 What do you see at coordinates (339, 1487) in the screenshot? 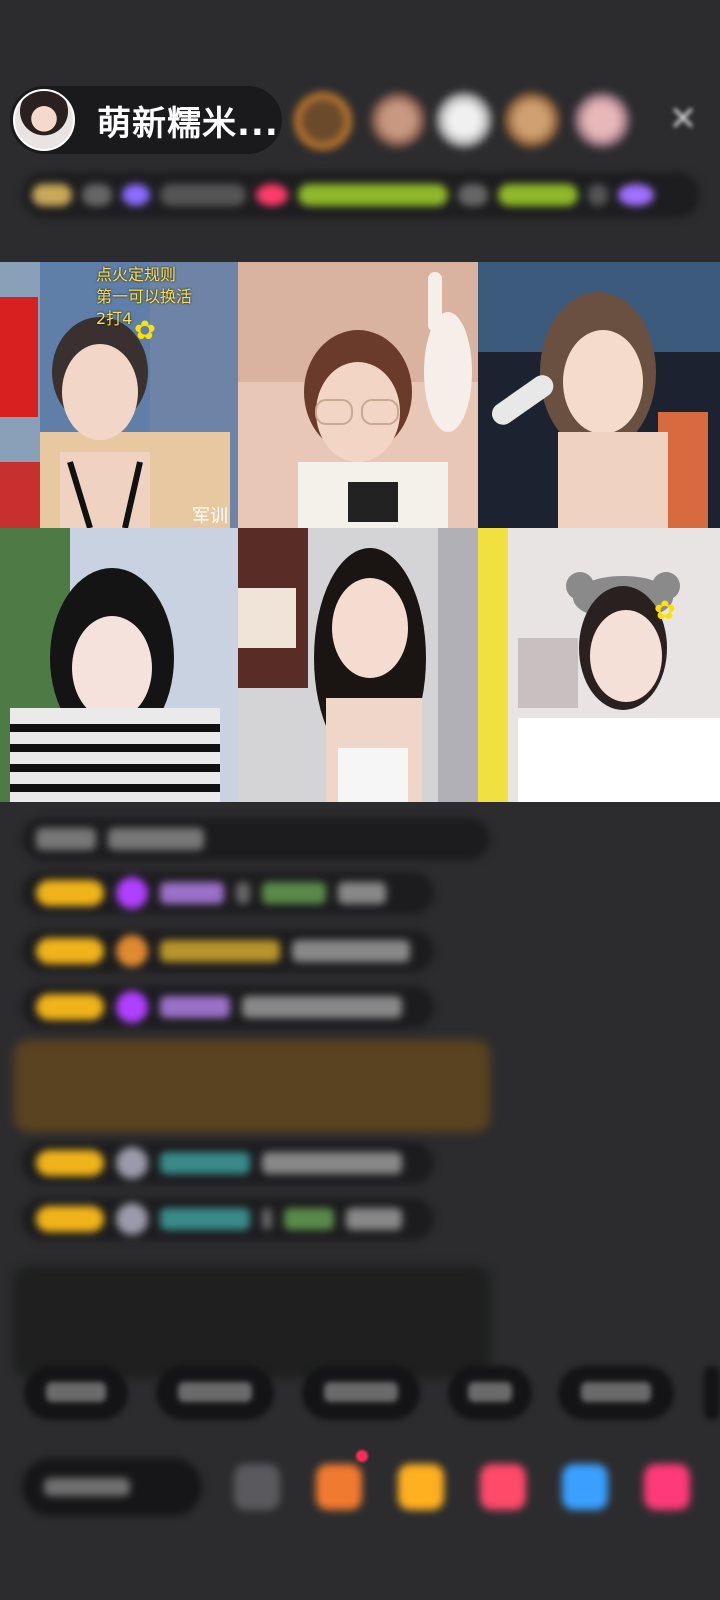
I see `gift-box-icon` at bounding box center [339, 1487].